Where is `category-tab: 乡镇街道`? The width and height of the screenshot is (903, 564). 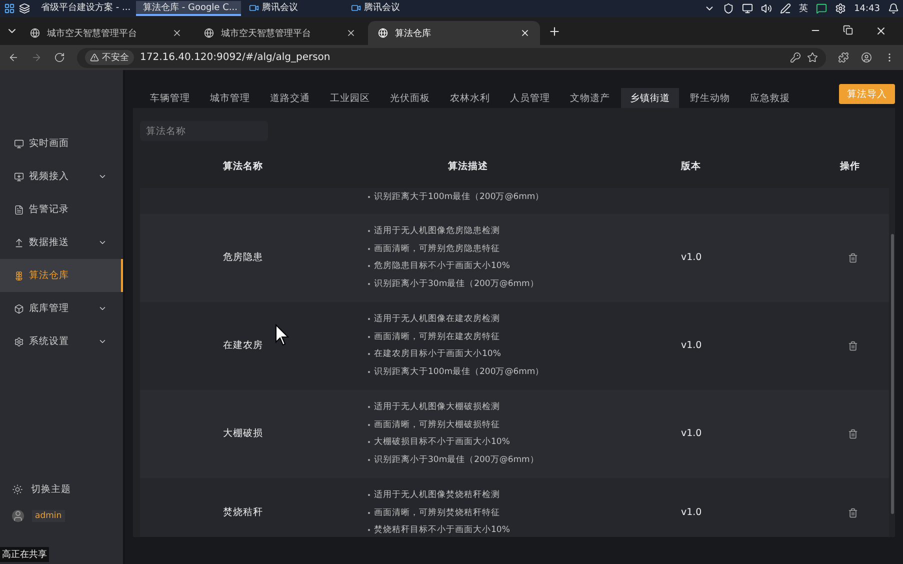 category-tab: 乡镇街道 is located at coordinates (650, 98).